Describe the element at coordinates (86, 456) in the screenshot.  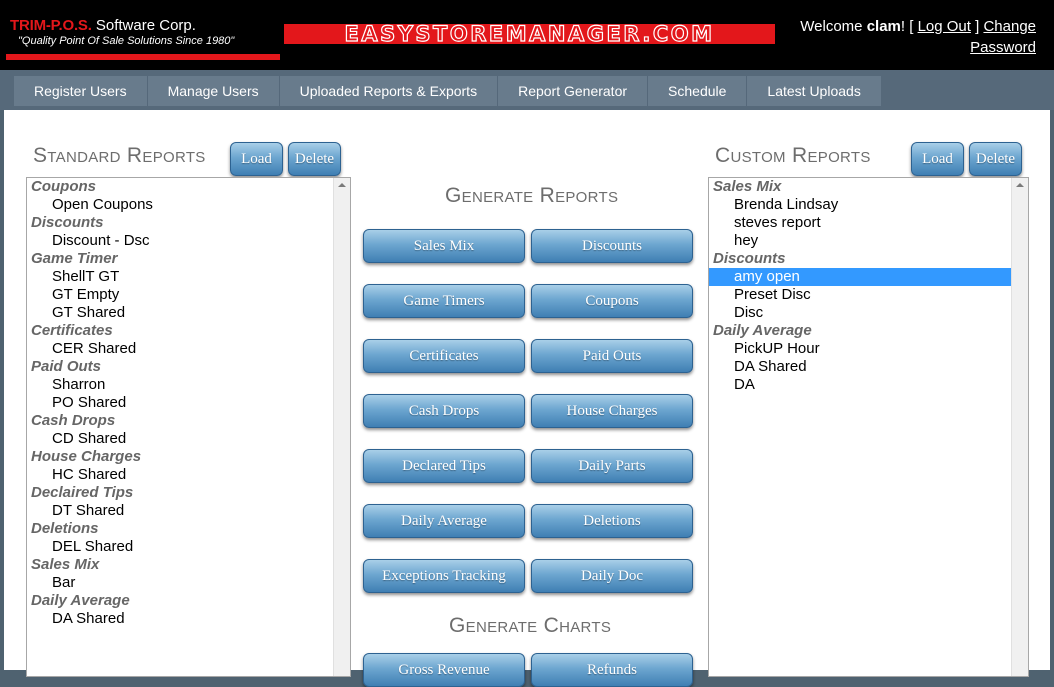
I see `option-group-label: House Charges` at that location.